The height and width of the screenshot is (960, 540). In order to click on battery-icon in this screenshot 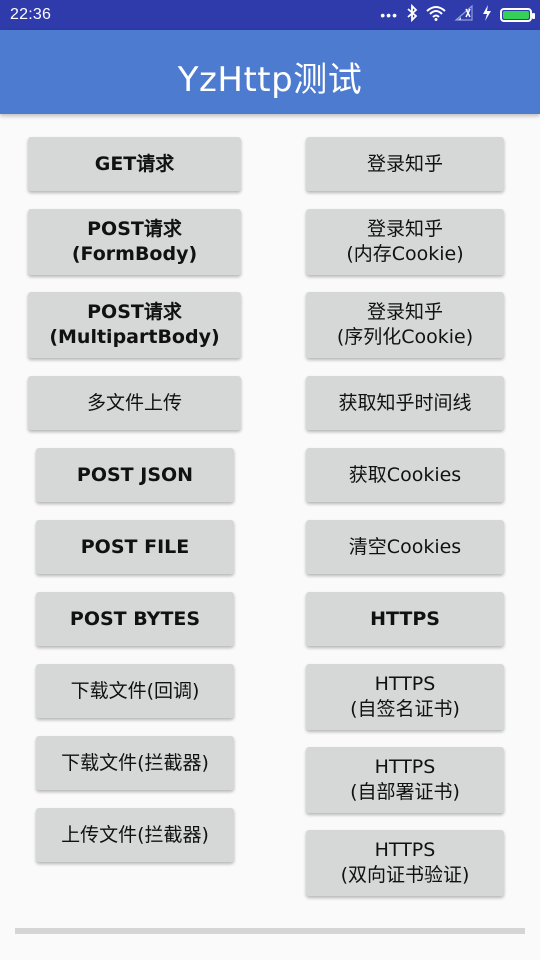, I will do `click(517, 15)`.